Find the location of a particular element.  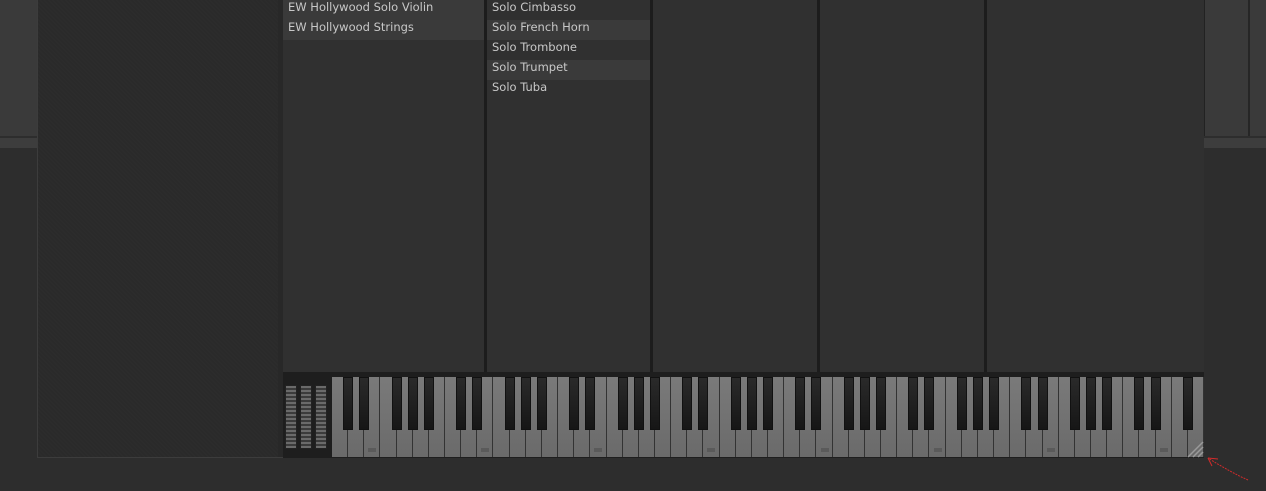

piano-keyboard is located at coordinates (768, 417).